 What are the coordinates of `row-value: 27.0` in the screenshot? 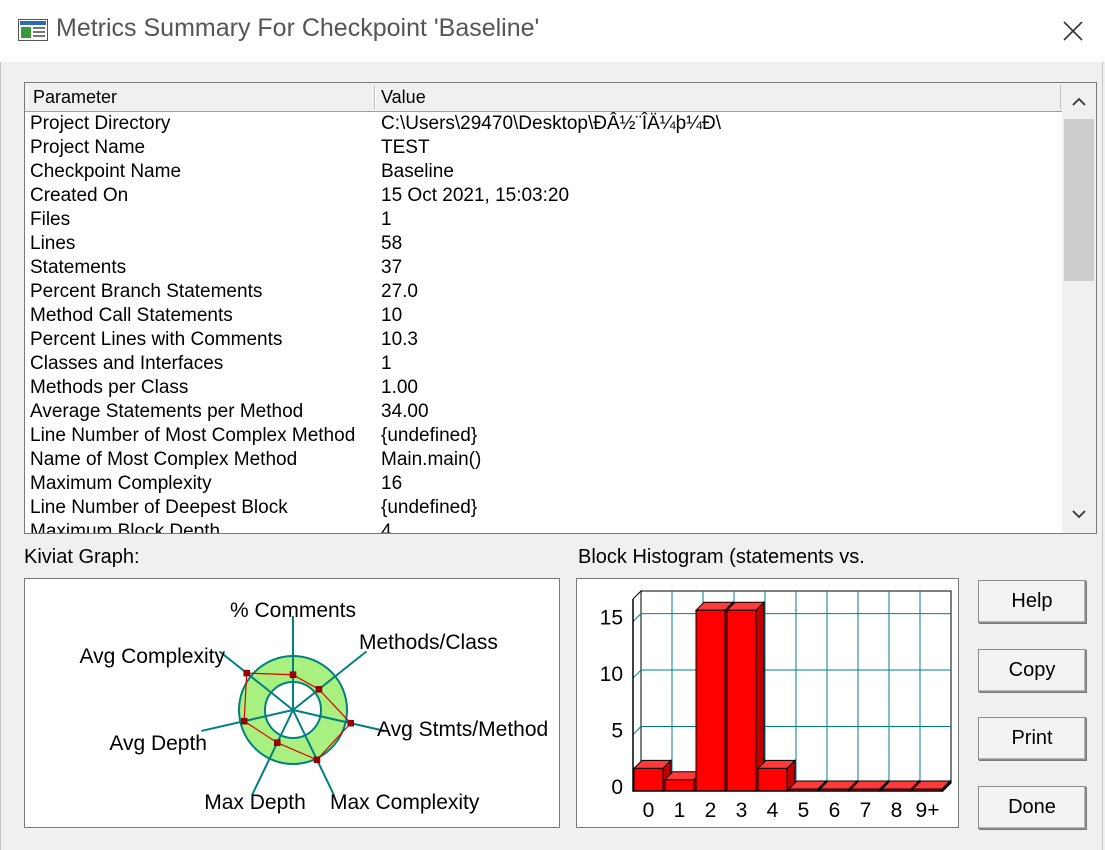 It's located at (399, 291).